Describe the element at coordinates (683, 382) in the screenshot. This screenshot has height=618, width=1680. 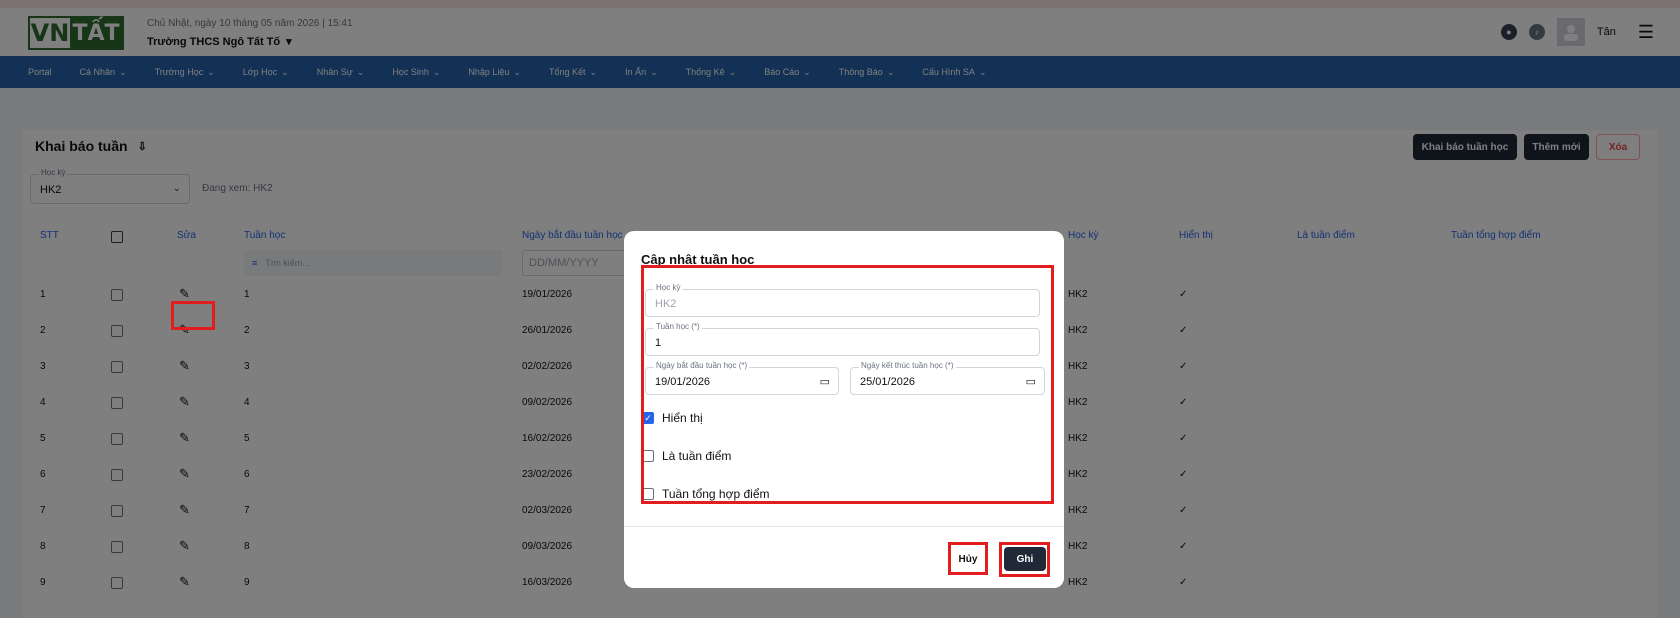
I see `start-date-value: 19/01/2026` at that location.